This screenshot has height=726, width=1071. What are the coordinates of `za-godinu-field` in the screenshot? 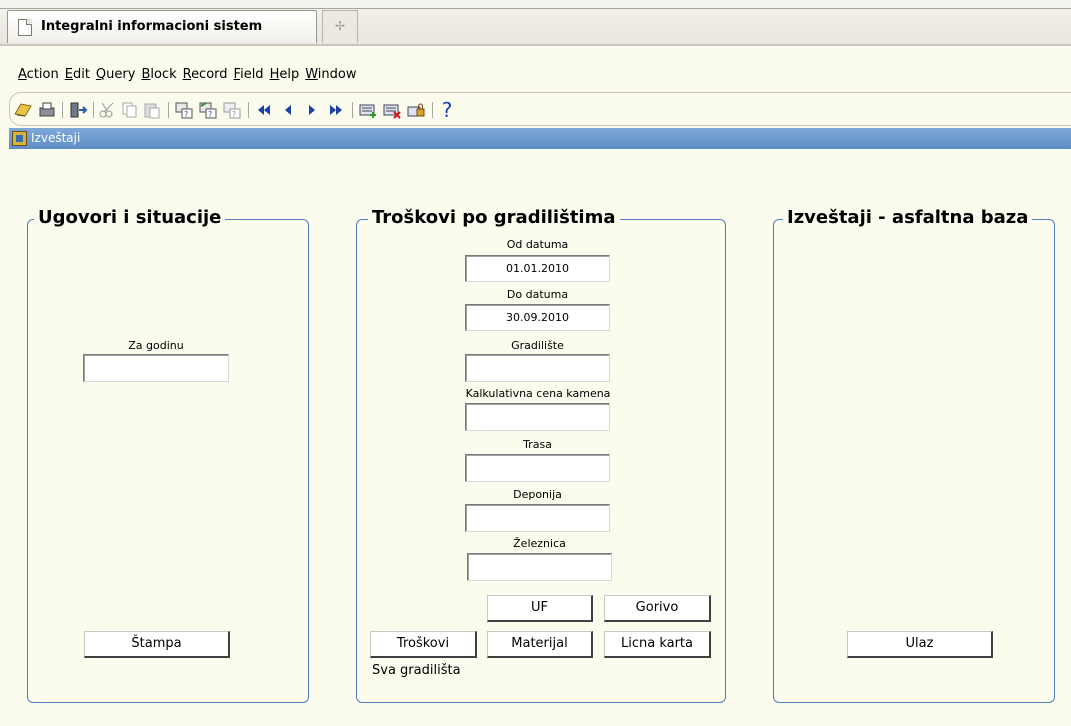 It's located at (156, 368).